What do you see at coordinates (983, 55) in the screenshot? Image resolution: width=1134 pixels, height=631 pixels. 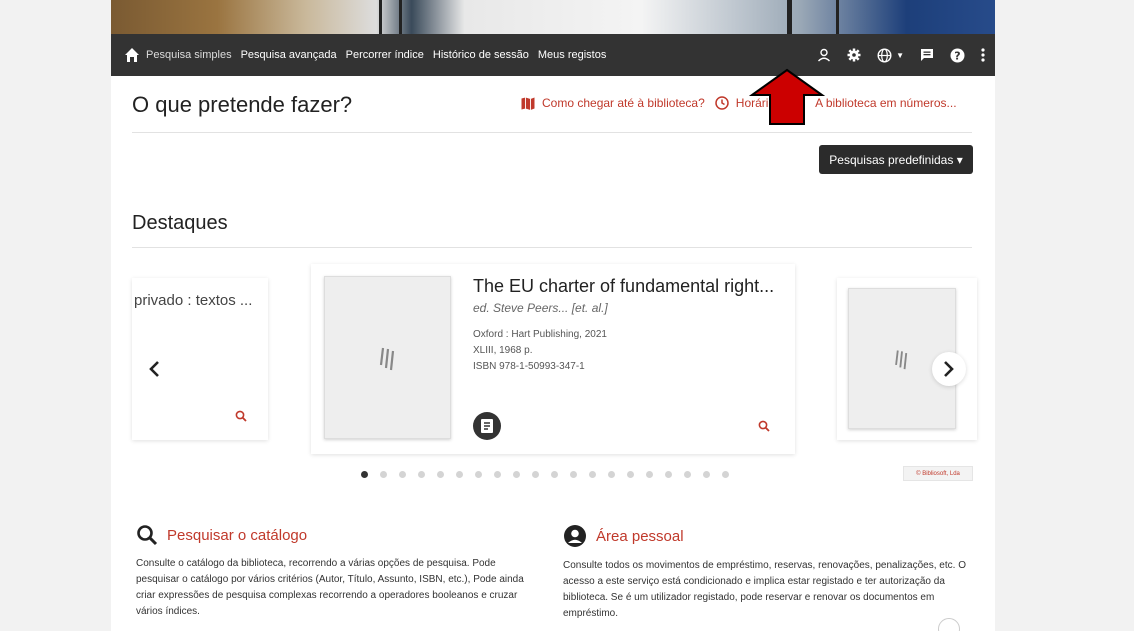 I see `more-vertical-icon` at bounding box center [983, 55].